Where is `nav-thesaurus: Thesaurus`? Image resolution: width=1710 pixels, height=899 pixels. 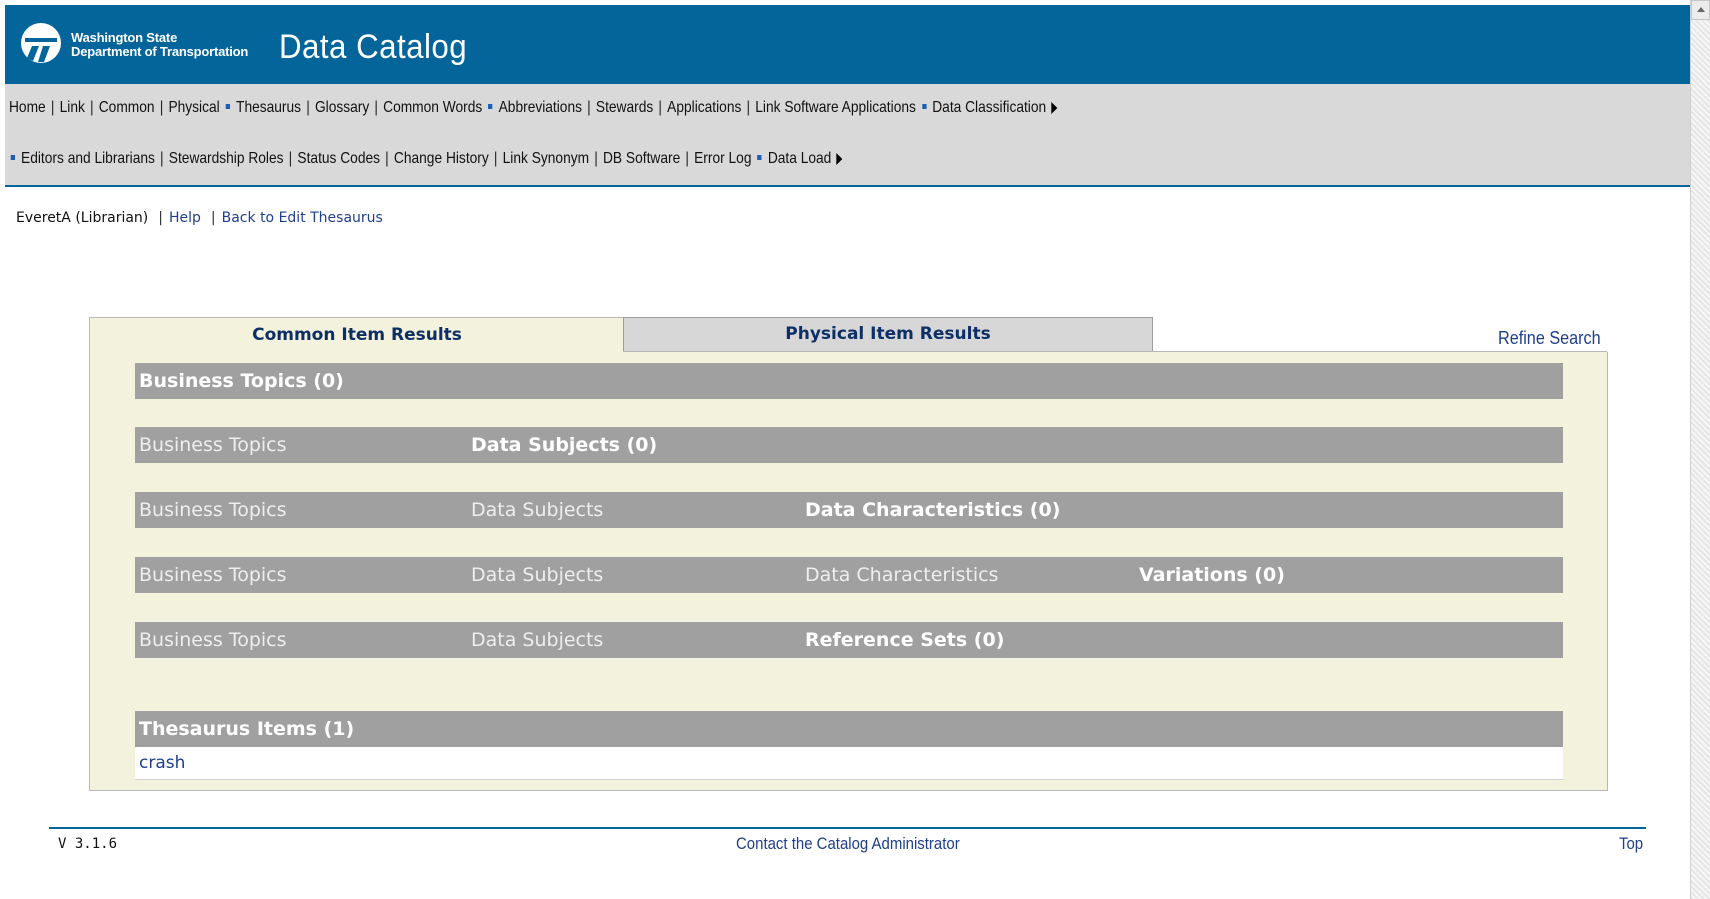
nav-thesaurus: Thesaurus is located at coordinates (268, 107).